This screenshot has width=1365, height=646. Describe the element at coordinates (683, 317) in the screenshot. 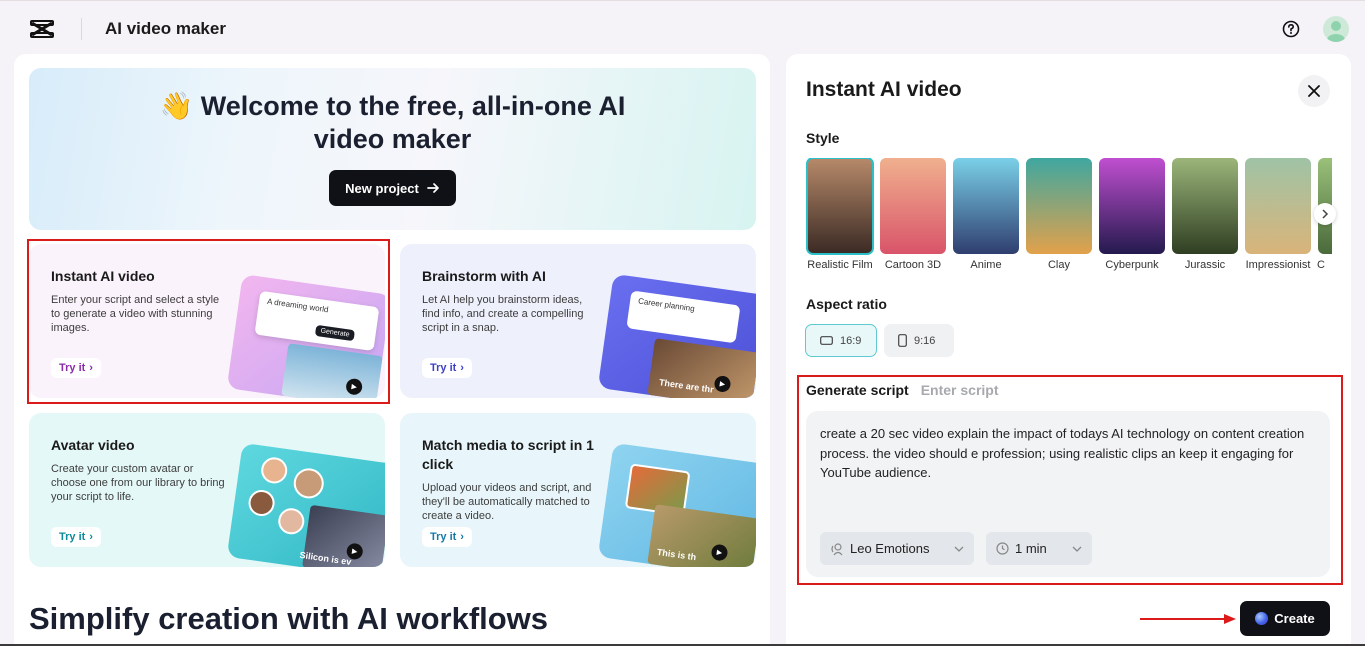

I see `prompt-card: Career planning` at that location.